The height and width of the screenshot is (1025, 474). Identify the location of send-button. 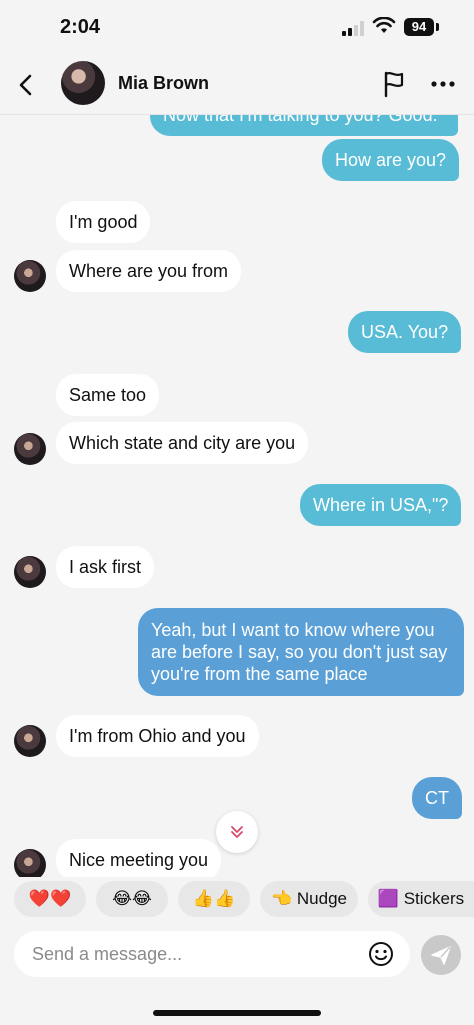
(441, 955).